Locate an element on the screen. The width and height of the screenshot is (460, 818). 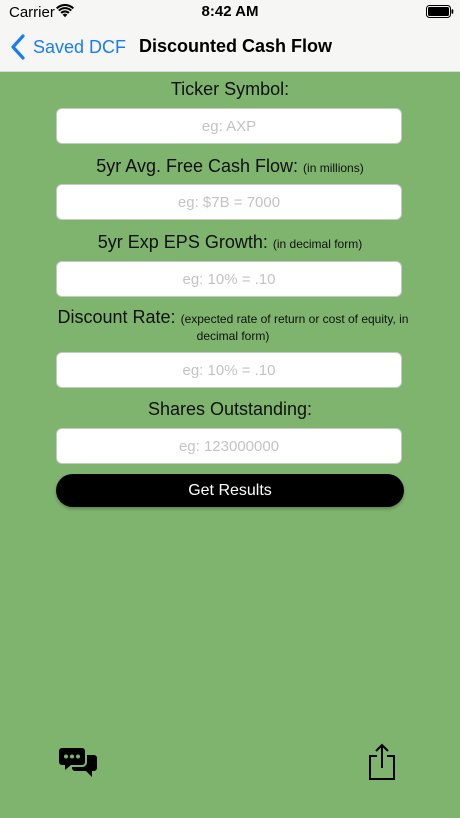
eps-growth-input is located at coordinates (229, 279).